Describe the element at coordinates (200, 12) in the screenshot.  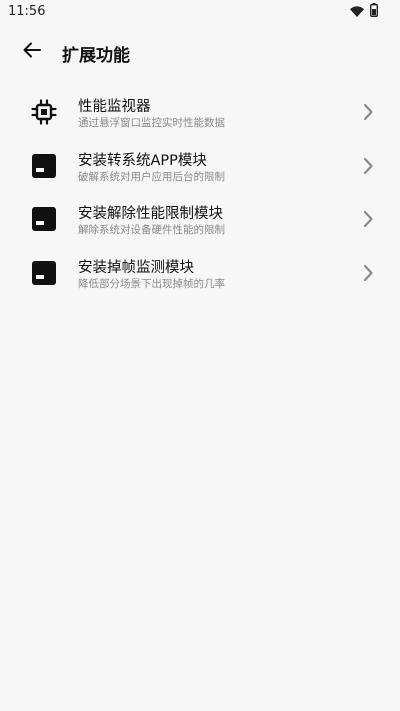
I see `status-bar: 11:56` at that location.